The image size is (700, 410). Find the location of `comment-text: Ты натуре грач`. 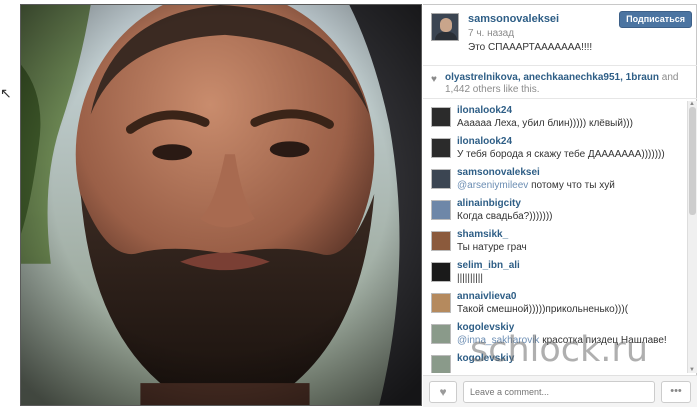

comment-text: Ты натуре грач is located at coordinates (492, 247).